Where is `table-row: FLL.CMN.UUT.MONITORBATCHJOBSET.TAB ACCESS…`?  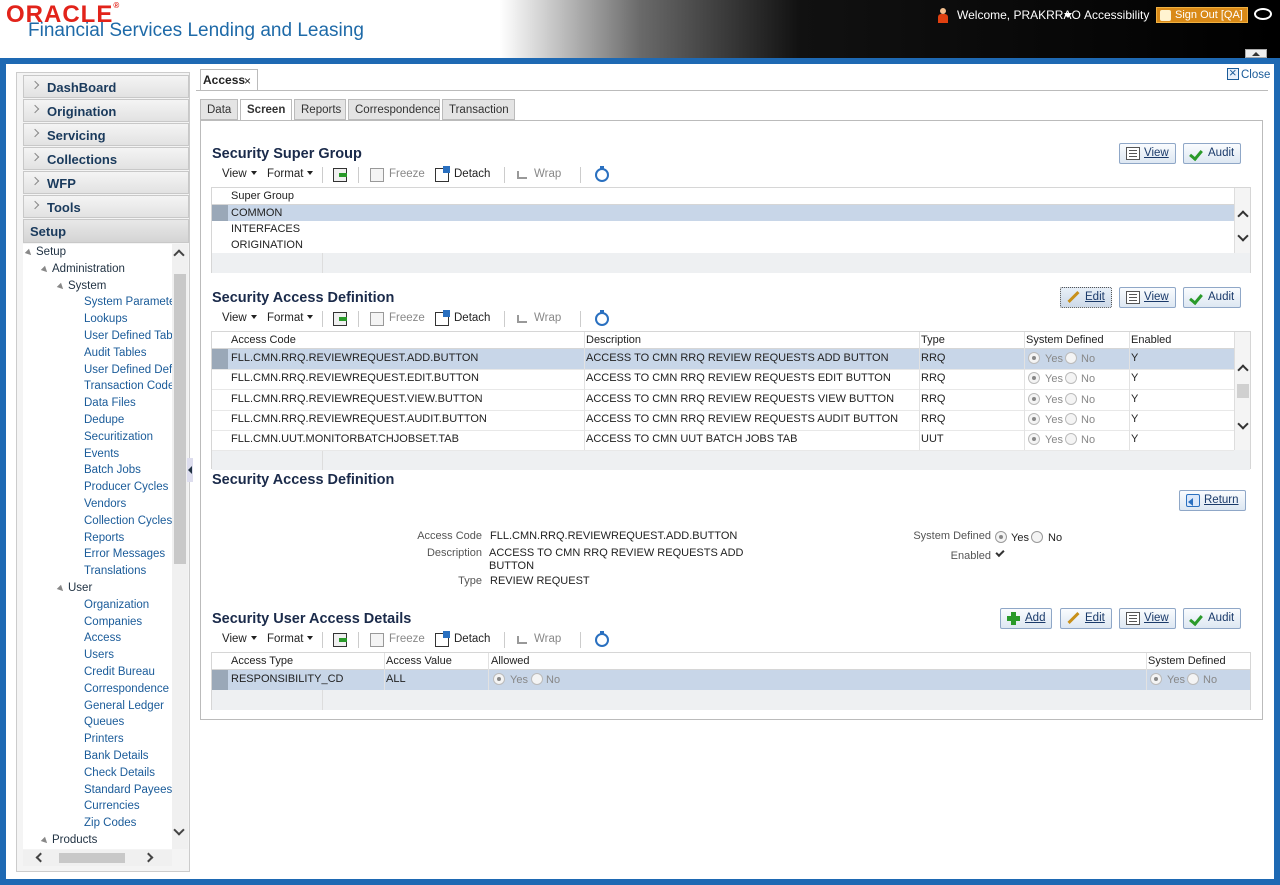 table-row: FLL.CMN.UUT.MONITORBATCHJOBSET.TAB ACCESS… is located at coordinates (723, 440).